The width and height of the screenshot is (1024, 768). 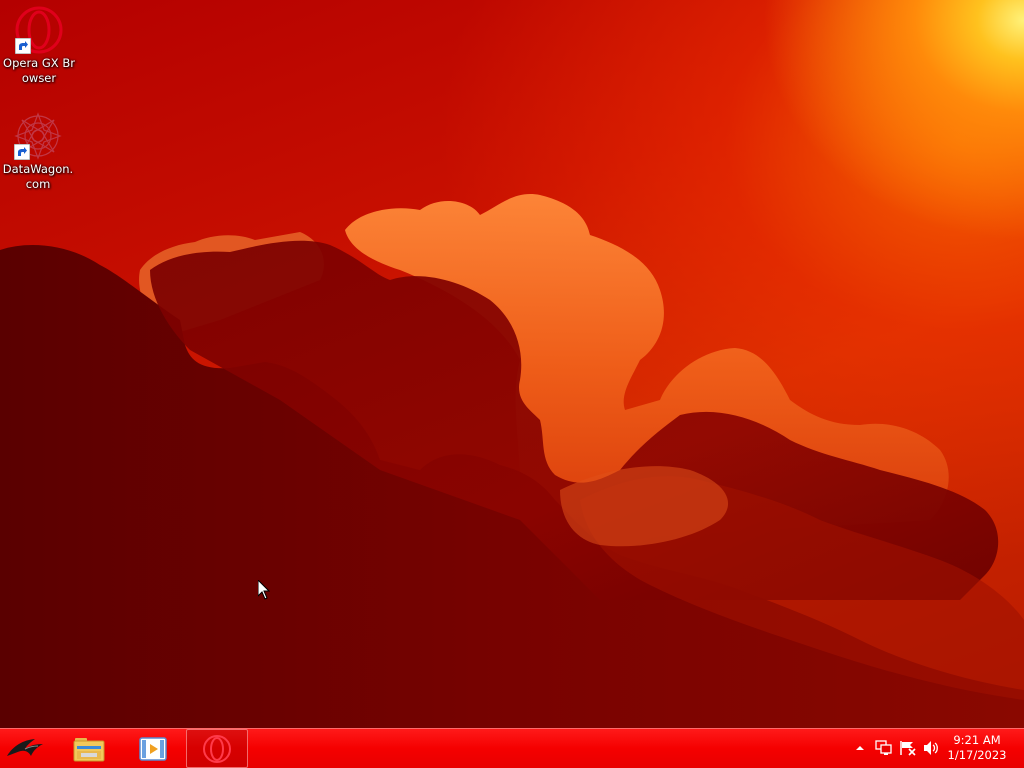 What do you see at coordinates (977, 755) in the screenshot?
I see `clock-date: 1/17/2023` at bounding box center [977, 755].